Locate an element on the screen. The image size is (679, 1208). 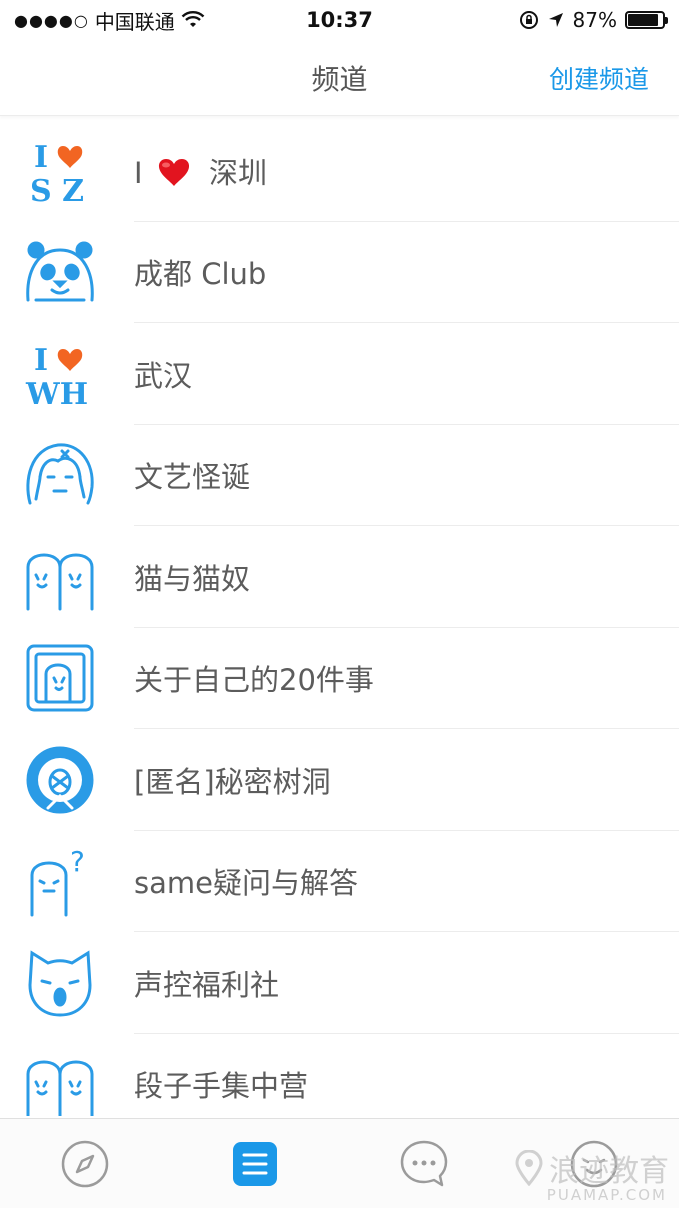
page-title: 频道 is located at coordinates (339, 79).